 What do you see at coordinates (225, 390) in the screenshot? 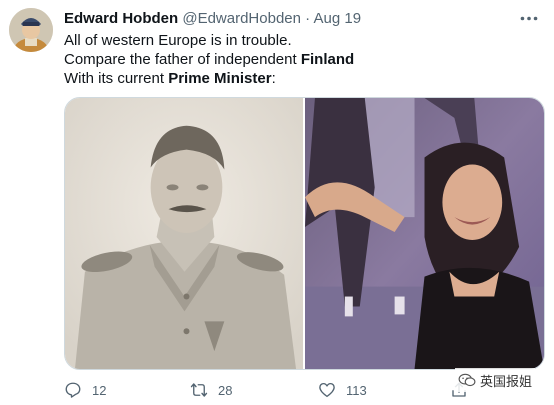
I see `retweet-count: 28` at bounding box center [225, 390].